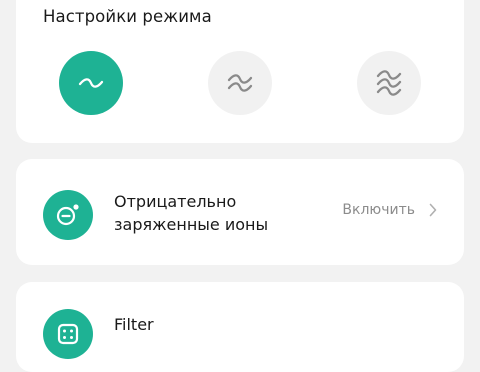  What do you see at coordinates (68, 334) in the screenshot?
I see `filter-icon` at bounding box center [68, 334].